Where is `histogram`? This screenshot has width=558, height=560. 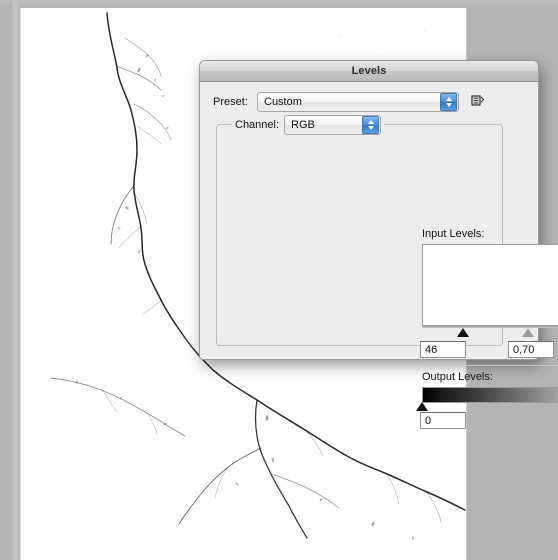 histogram is located at coordinates (490, 285).